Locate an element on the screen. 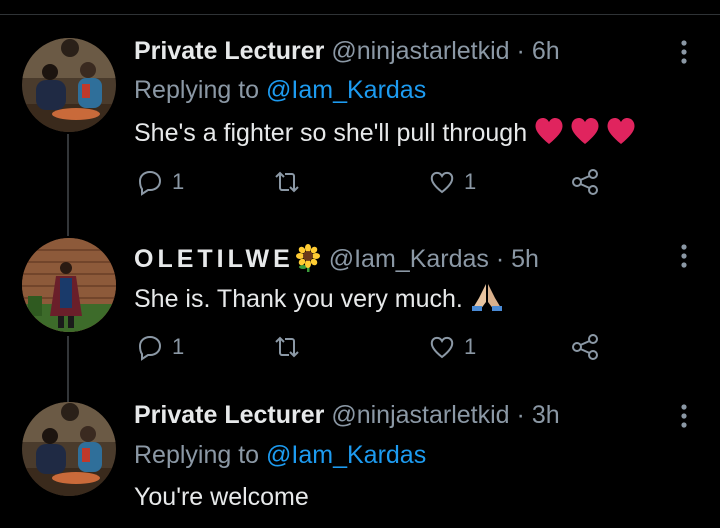 Image resolution: width=720 pixels, height=528 pixels. tweet-text-content: You're welcome is located at coordinates (221, 497).